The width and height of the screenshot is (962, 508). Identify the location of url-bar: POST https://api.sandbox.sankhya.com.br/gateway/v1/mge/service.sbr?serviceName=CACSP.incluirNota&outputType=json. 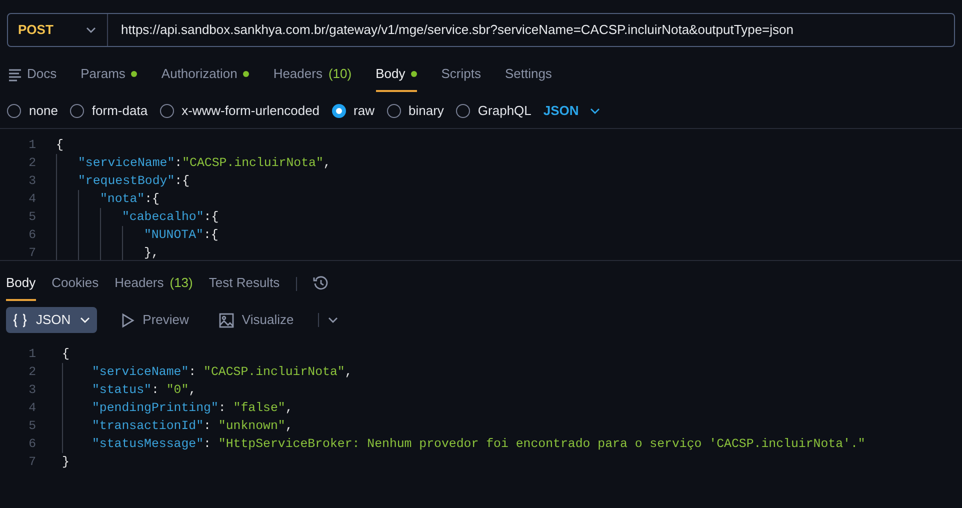
(481, 30).